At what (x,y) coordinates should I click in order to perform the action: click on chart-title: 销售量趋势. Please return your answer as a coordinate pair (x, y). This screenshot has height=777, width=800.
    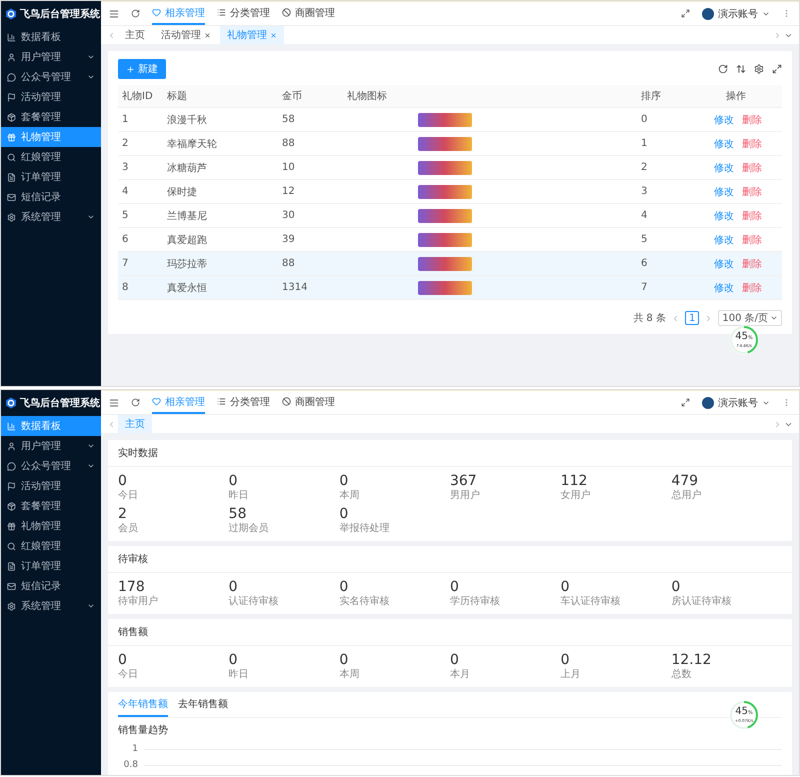
    Looking at the image, I should click on (143, 730).